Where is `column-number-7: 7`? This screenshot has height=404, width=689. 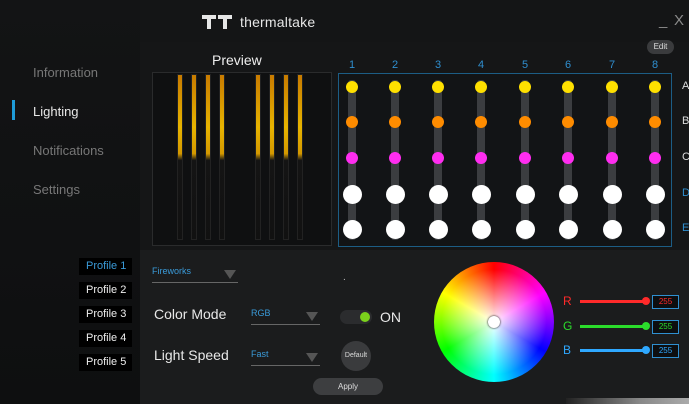 column-number-7: 7 is located at coordinates (612, 65).